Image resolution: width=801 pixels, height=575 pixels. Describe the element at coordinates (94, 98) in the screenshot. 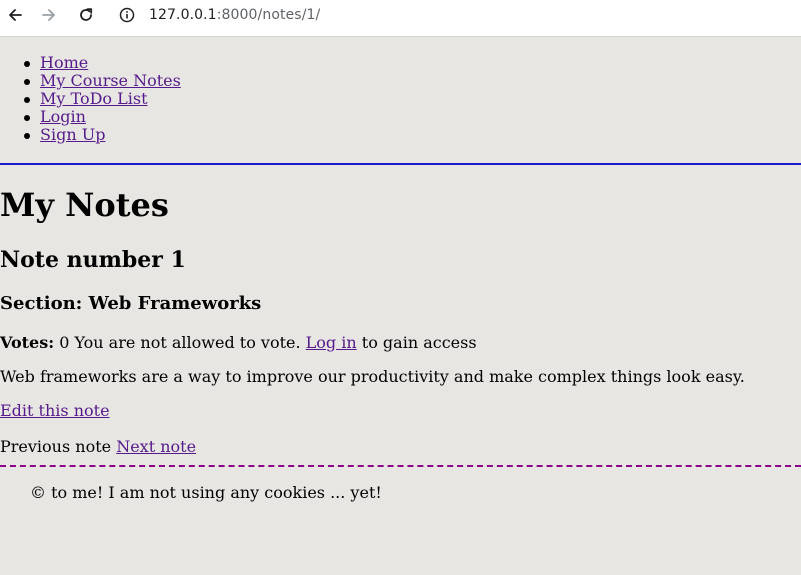

I see `nav-link-todo-list: My ToDo List` at that location.